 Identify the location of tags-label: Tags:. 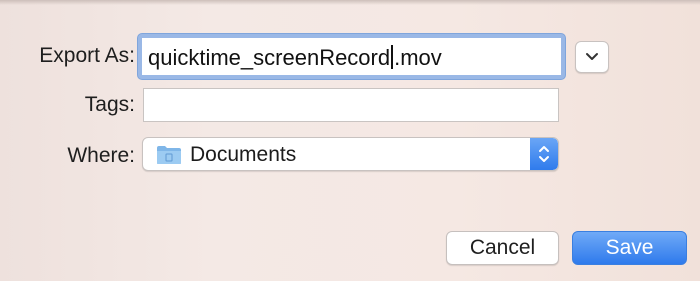
(109, 104).